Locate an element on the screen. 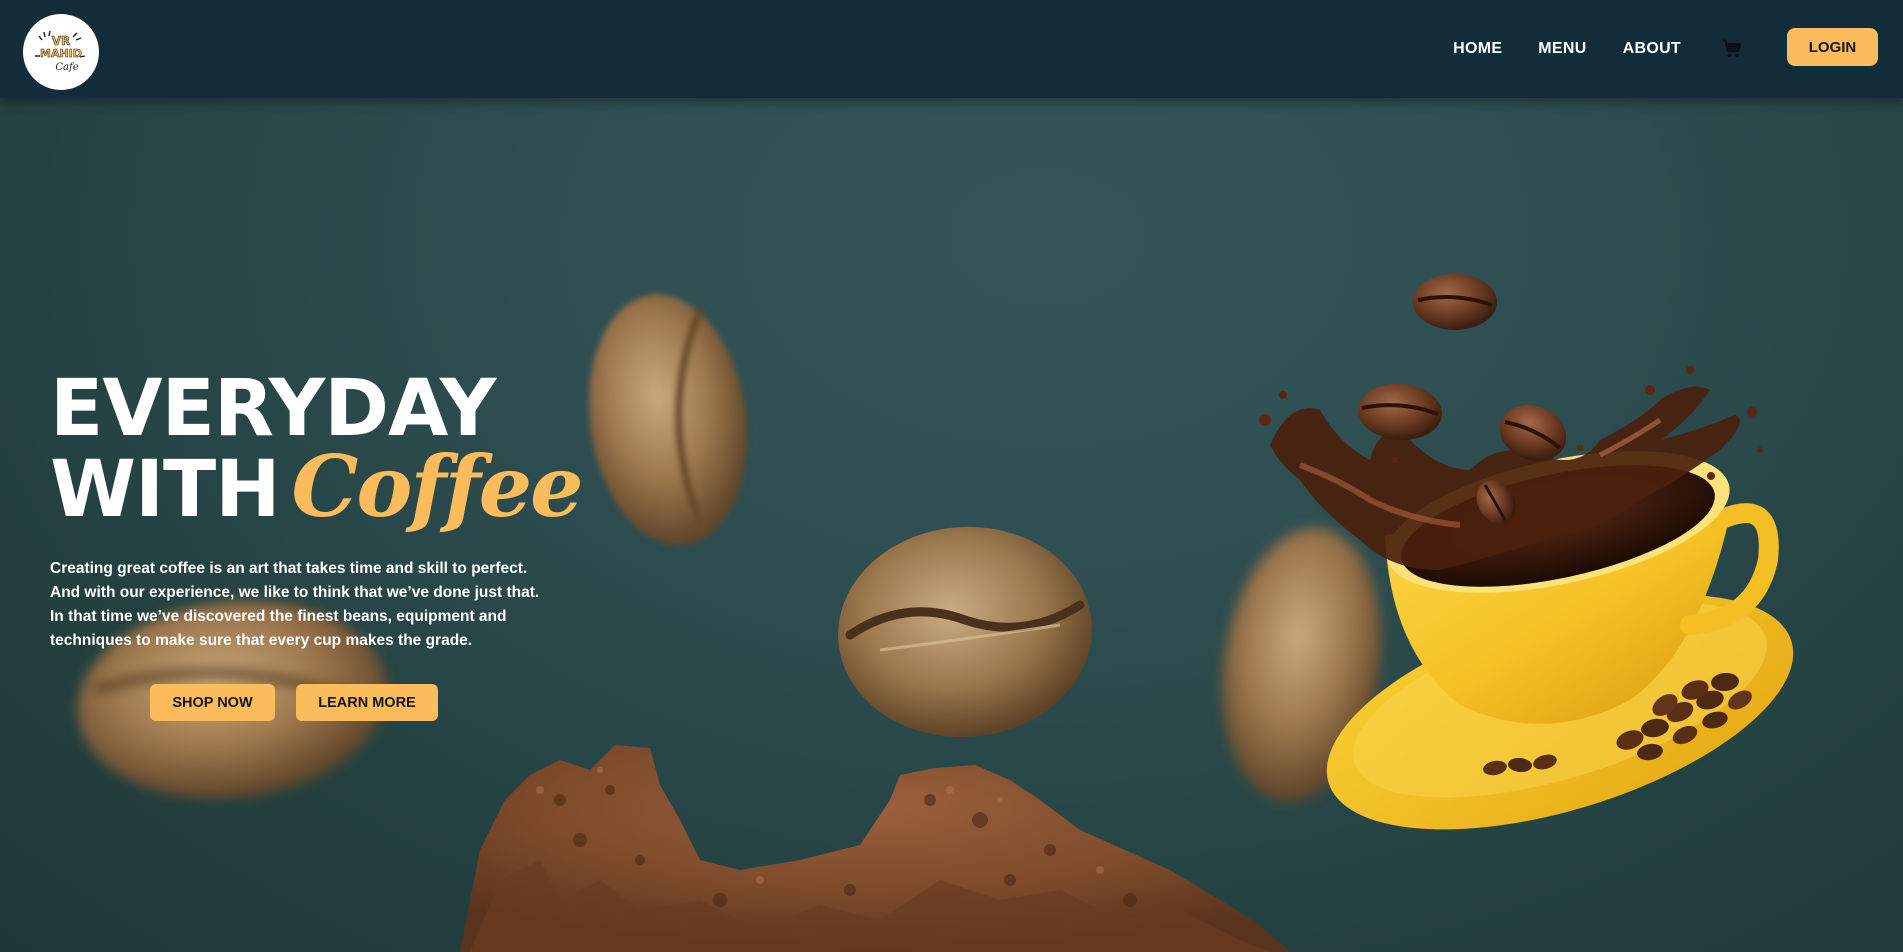 This screenshot has width=1903, height=952. beans-on-saucer is located at coordinates (1617, 724).